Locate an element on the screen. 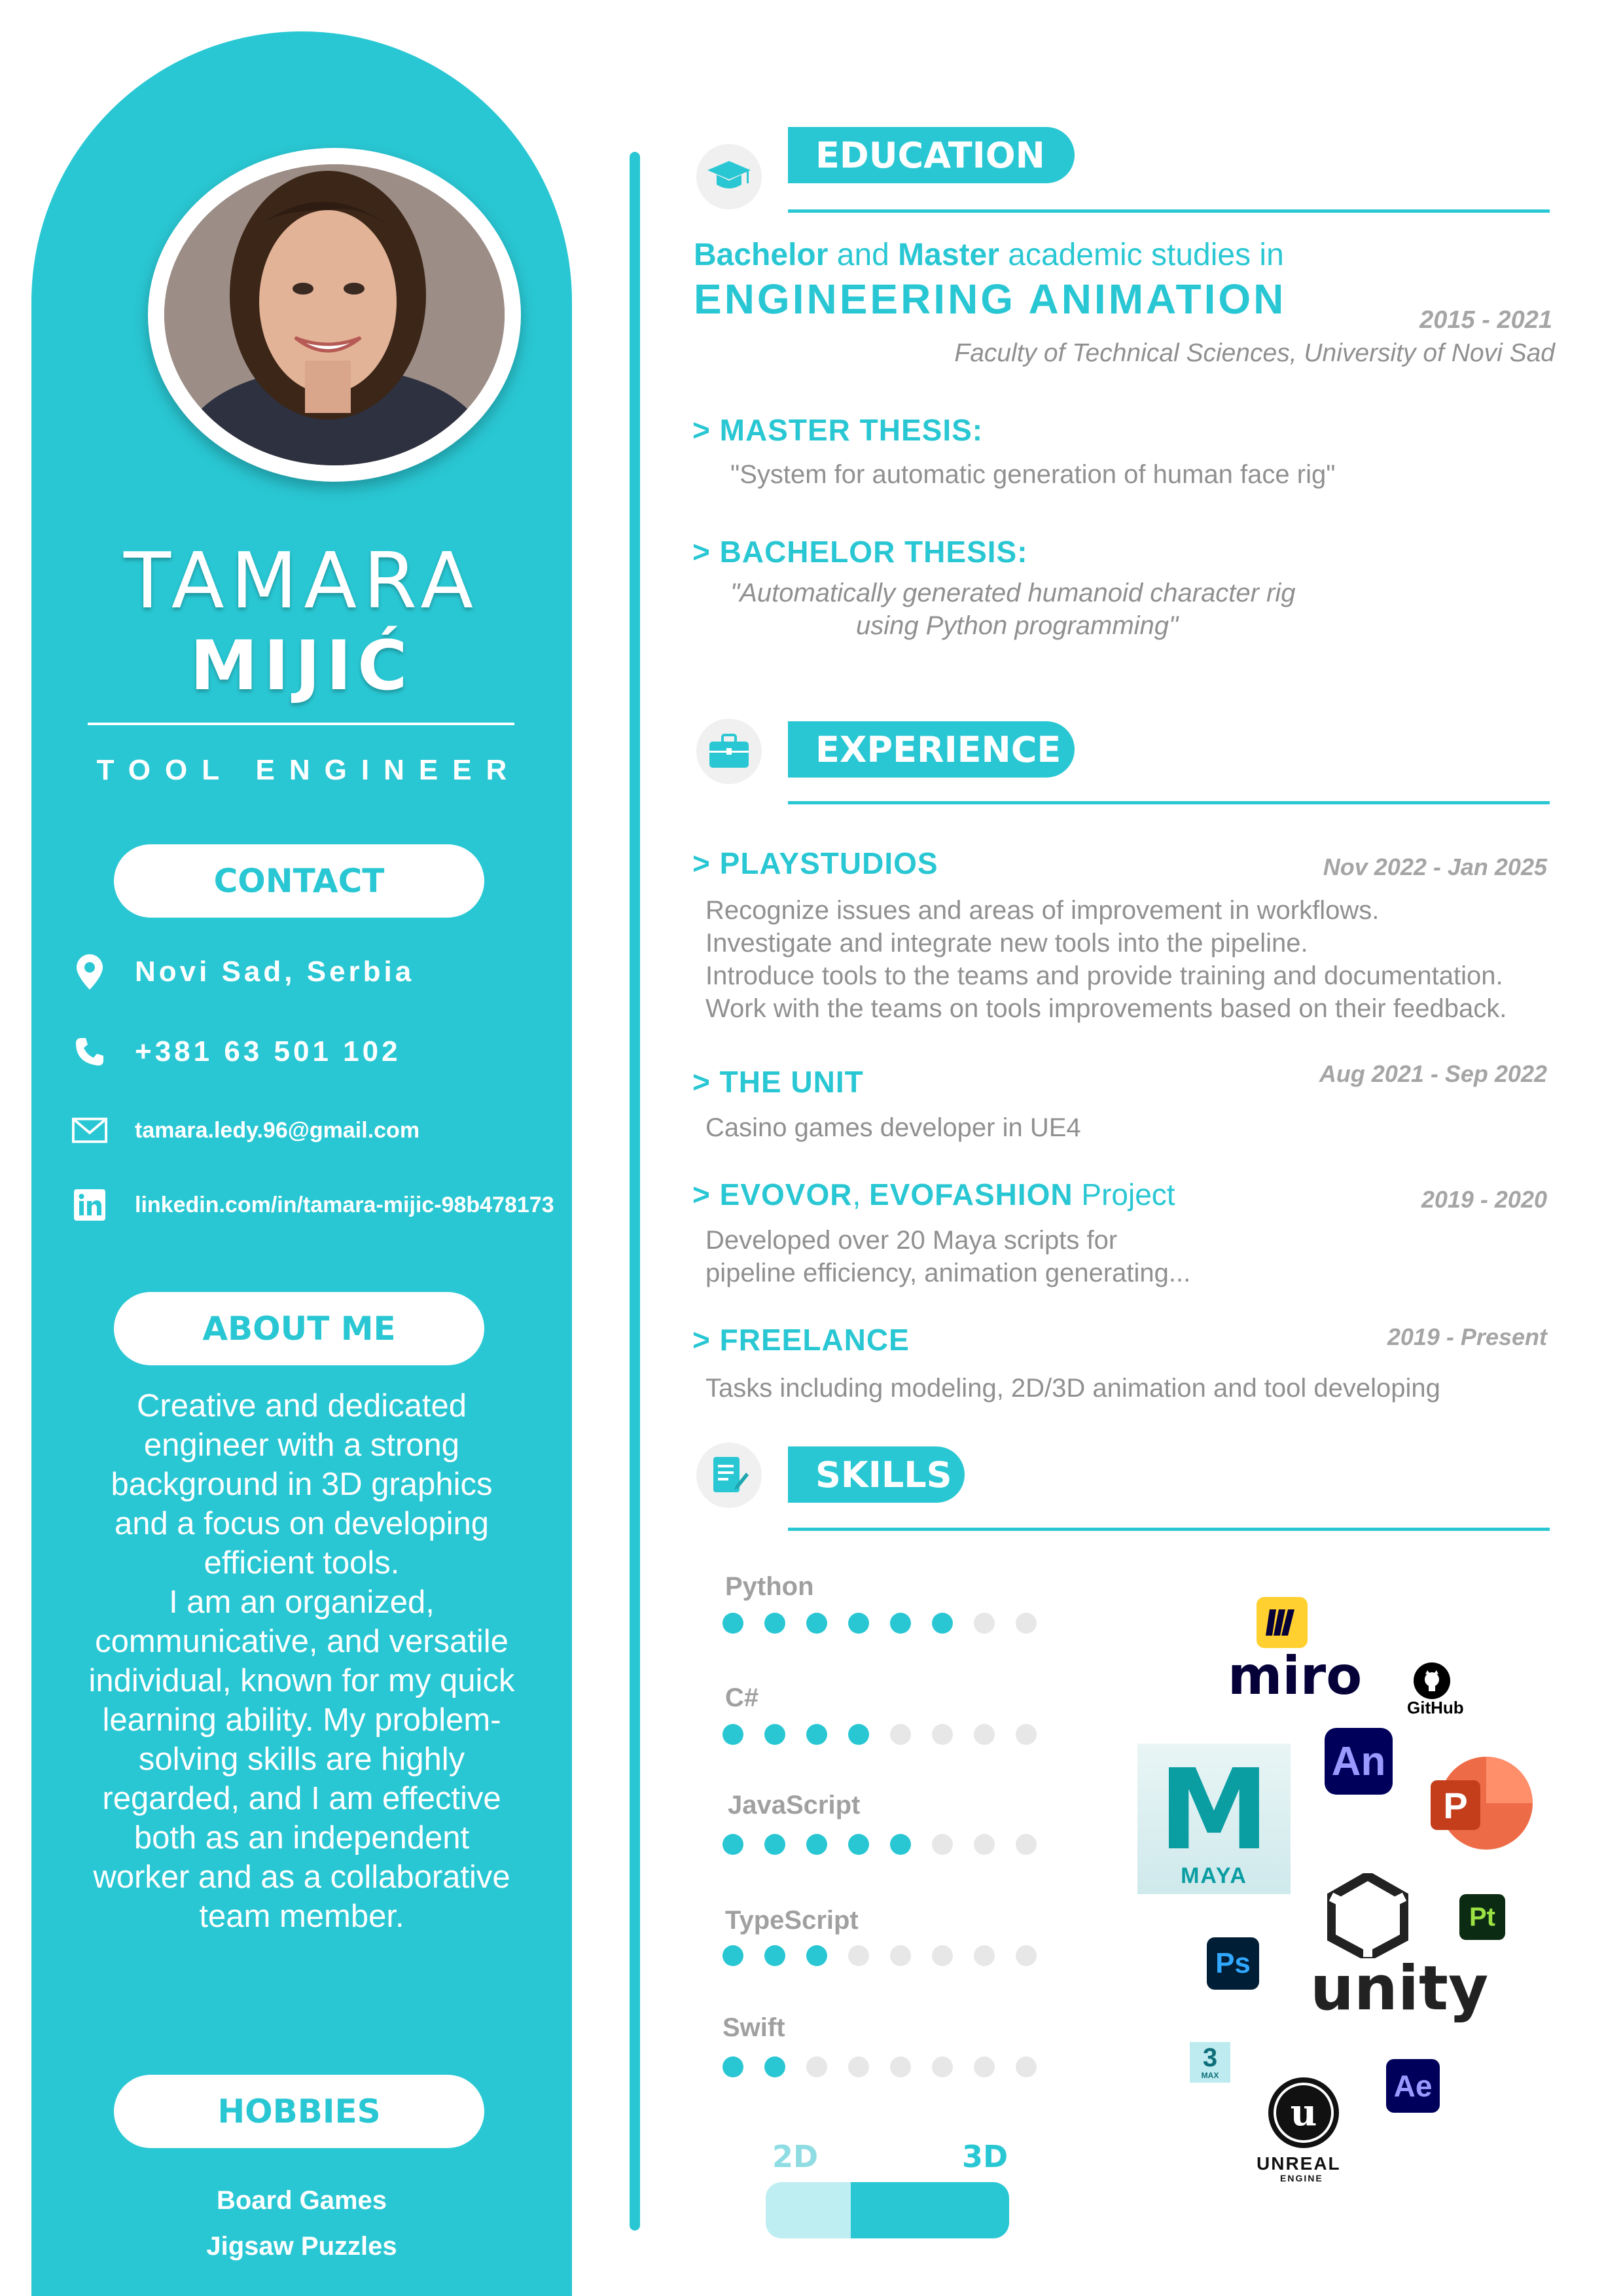  last-name: MIJIĆ is located at coordinates (302, 666).